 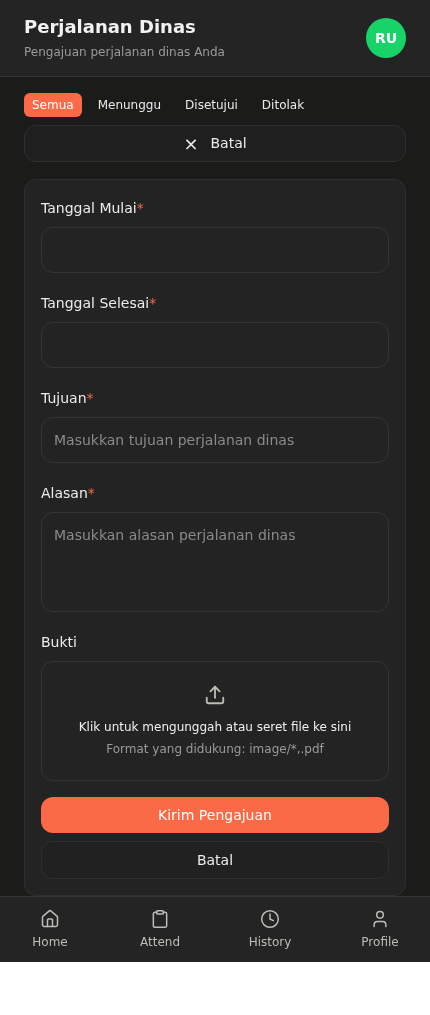 I want to click on upload-prompt: Klik untuk mengunggah atau seret file ke sini, so click(x=215, y=727).